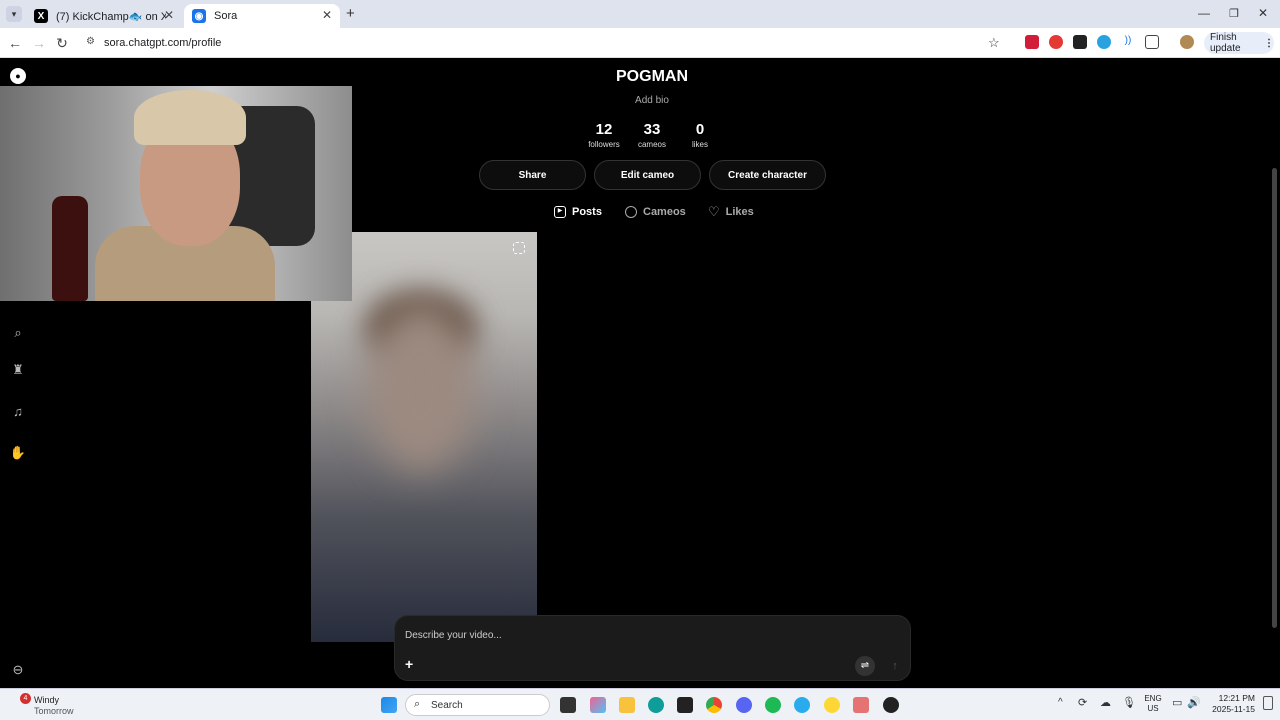 The image size is (1280, 720). I want to click on profile-avatar-icon: ✋, so click(18, 453).